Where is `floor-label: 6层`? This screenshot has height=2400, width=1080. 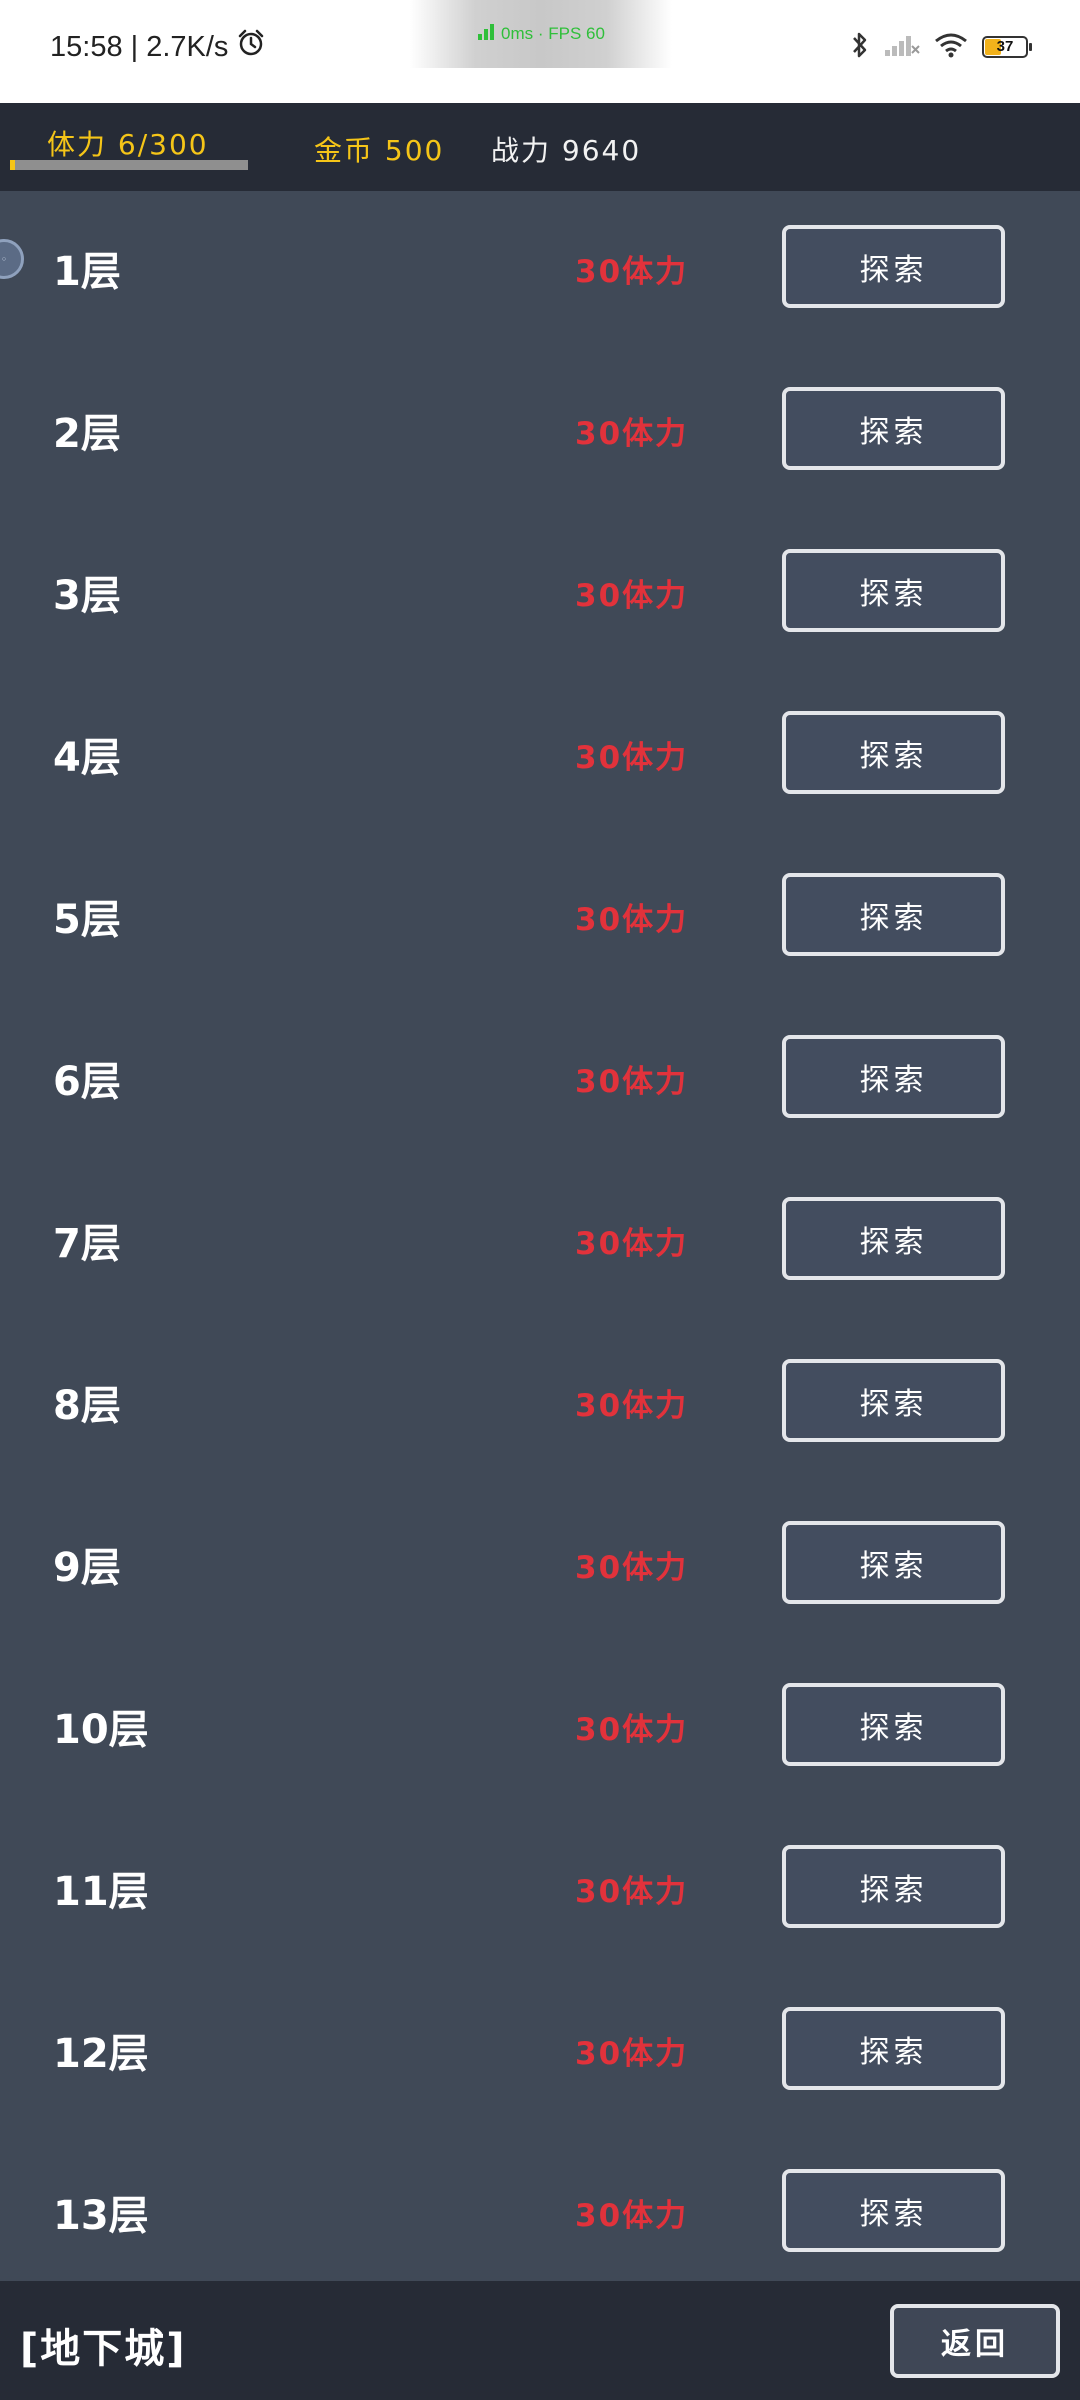 floor-label: 6层 is located at coordinates (87, 1082).